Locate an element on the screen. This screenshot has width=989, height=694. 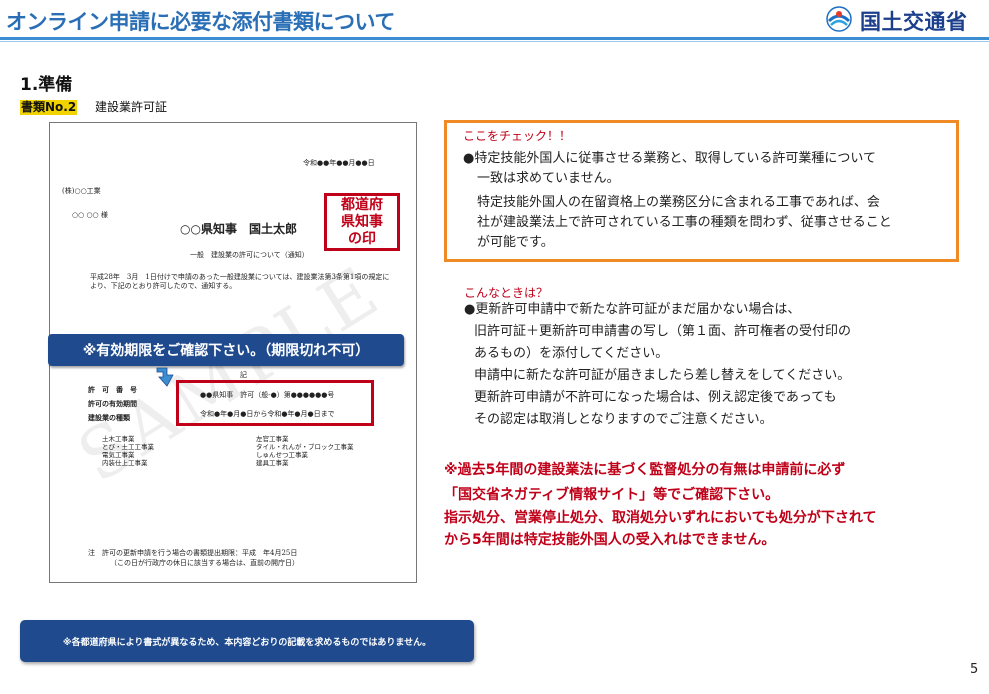
logo-text: 国土交通省 is located at coordinates (914, 22).